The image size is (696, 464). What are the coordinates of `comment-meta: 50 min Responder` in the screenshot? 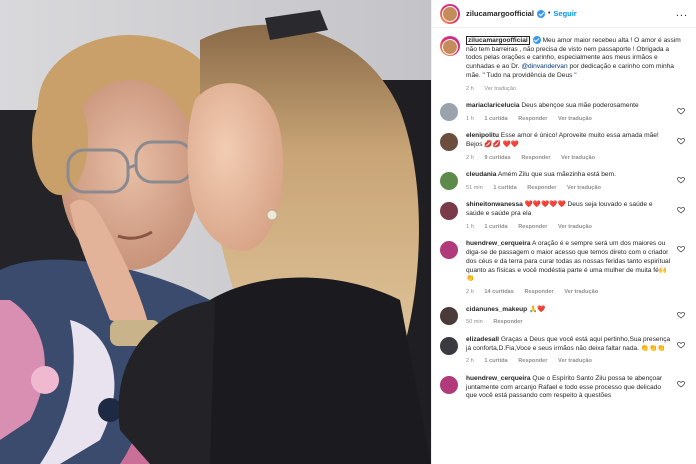 It's located at (569, 322).